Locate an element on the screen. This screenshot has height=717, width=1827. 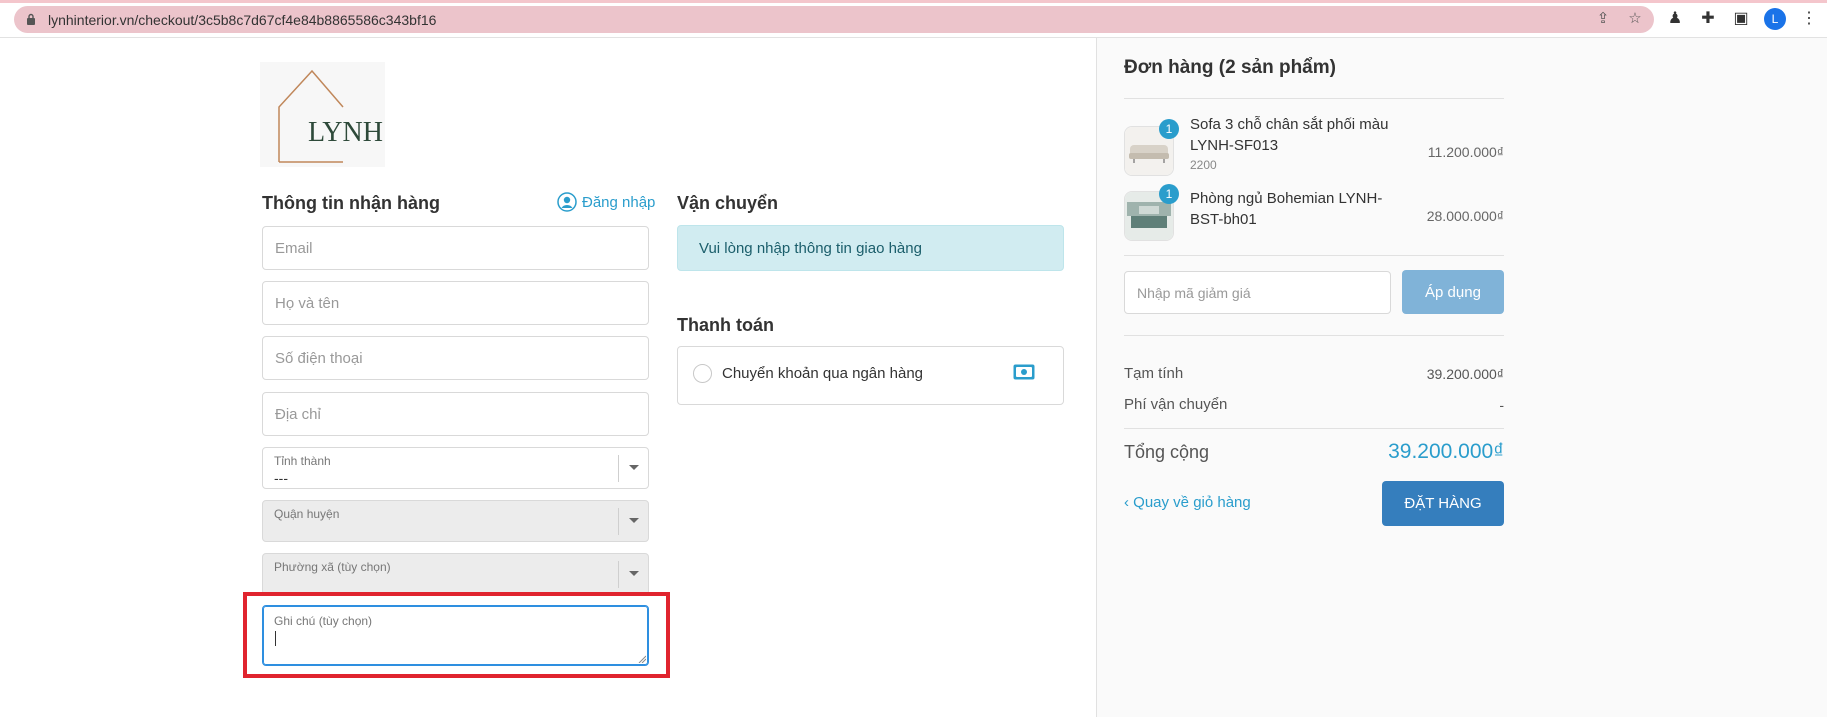
email-input is located at coordinates (455, 248).